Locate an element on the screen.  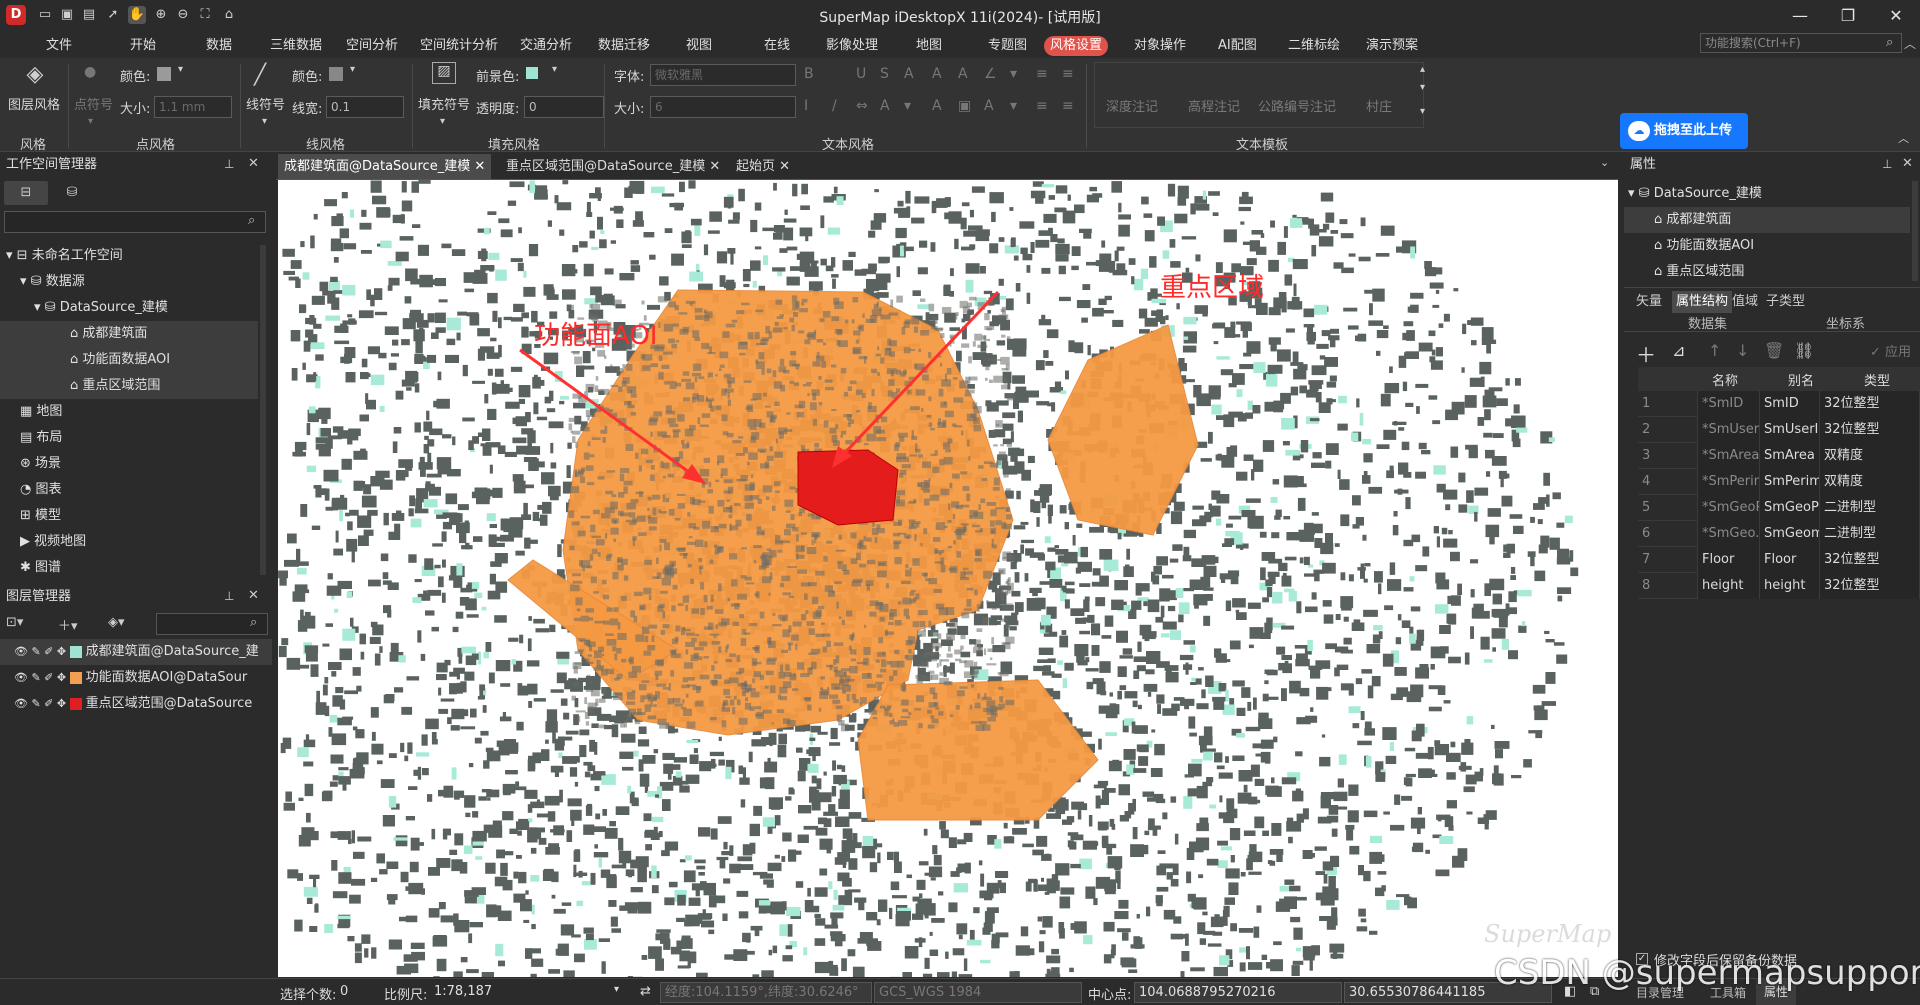
line-symbol-button: 线符号 is located at coordinates (265, 103).